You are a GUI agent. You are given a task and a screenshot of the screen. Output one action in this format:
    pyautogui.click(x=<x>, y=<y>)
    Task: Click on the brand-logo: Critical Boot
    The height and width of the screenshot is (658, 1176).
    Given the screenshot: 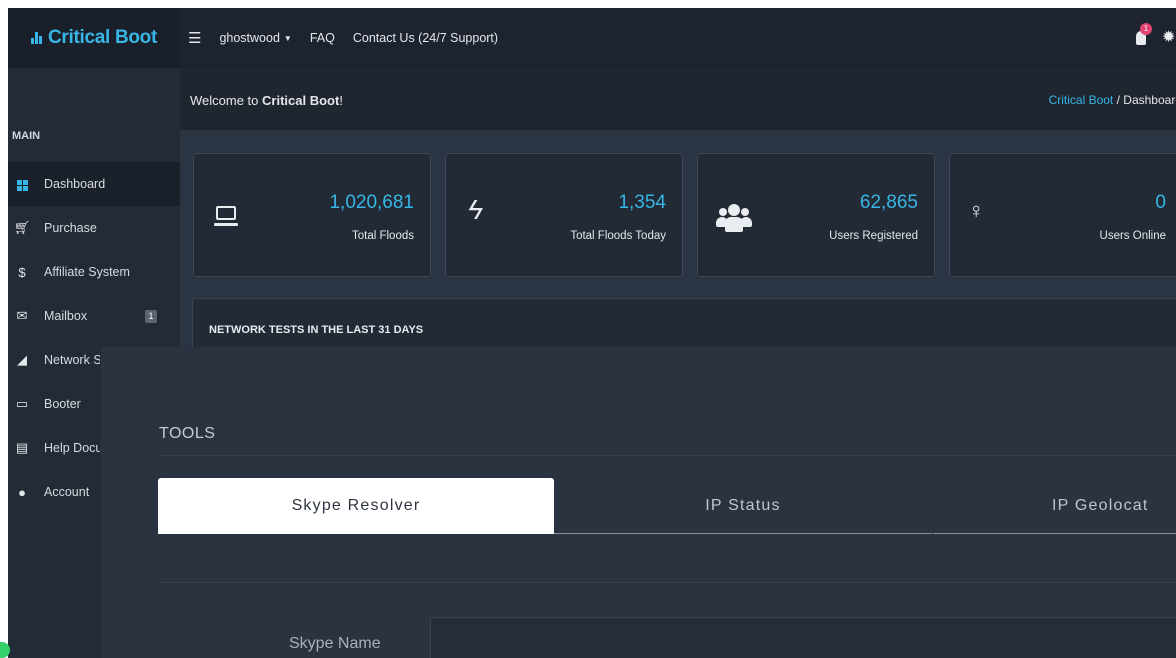 What is the action you would take?
    pyautogui.click(x=94, y=38)
    